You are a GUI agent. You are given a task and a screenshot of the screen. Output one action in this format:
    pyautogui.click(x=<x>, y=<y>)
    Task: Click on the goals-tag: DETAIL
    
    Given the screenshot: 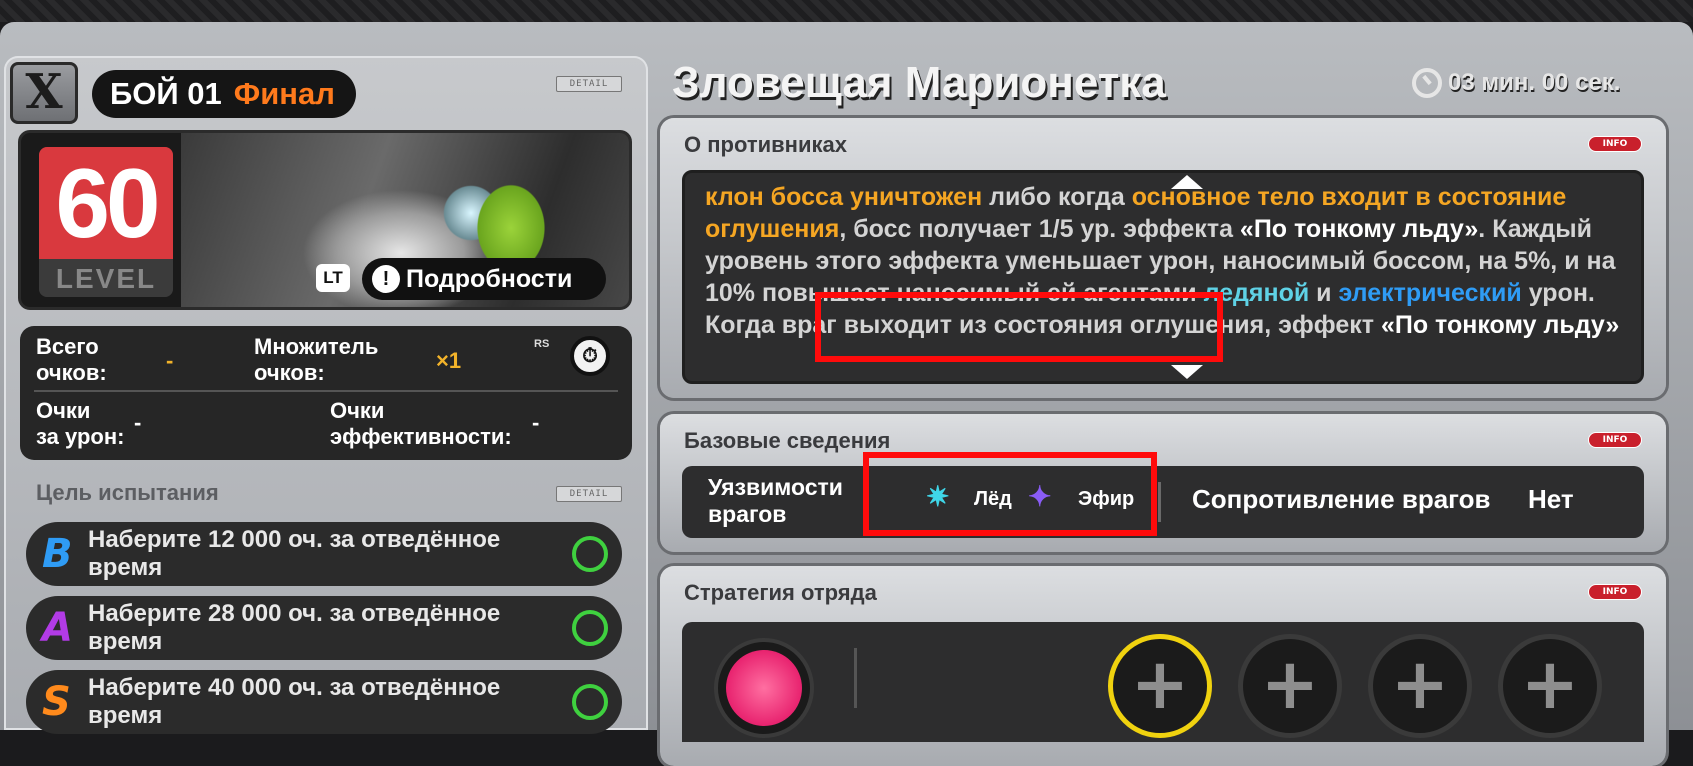 What is the action you would take?
    pyautogui.click(x=589, y=494)
    